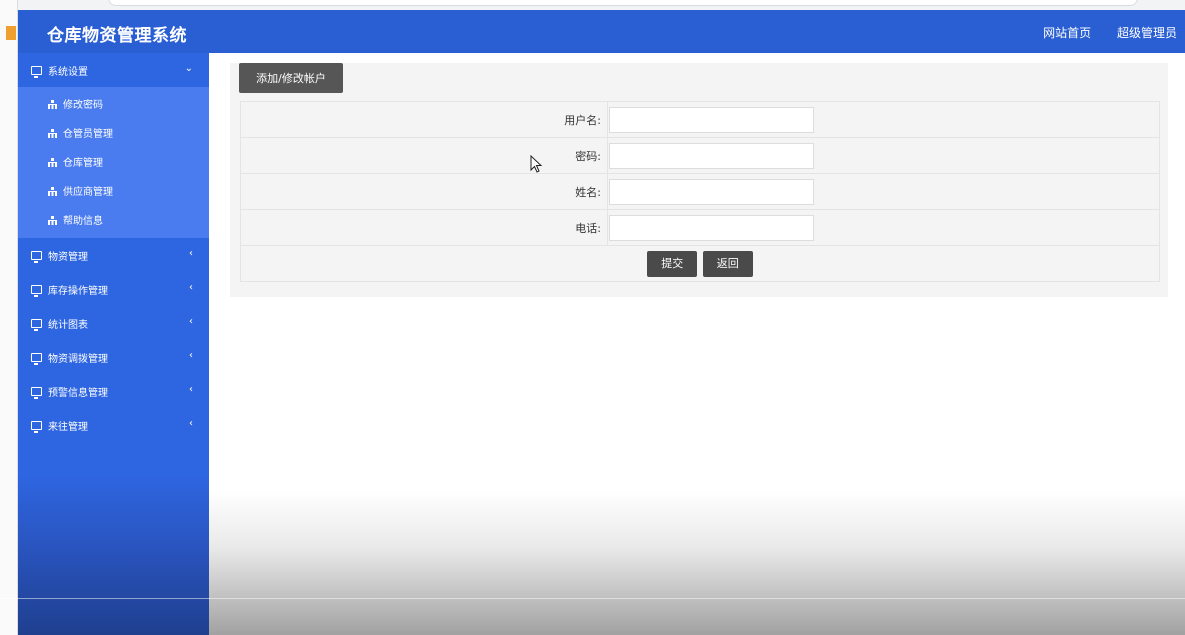  I want to click on background-window-tab, so click(11, 33).